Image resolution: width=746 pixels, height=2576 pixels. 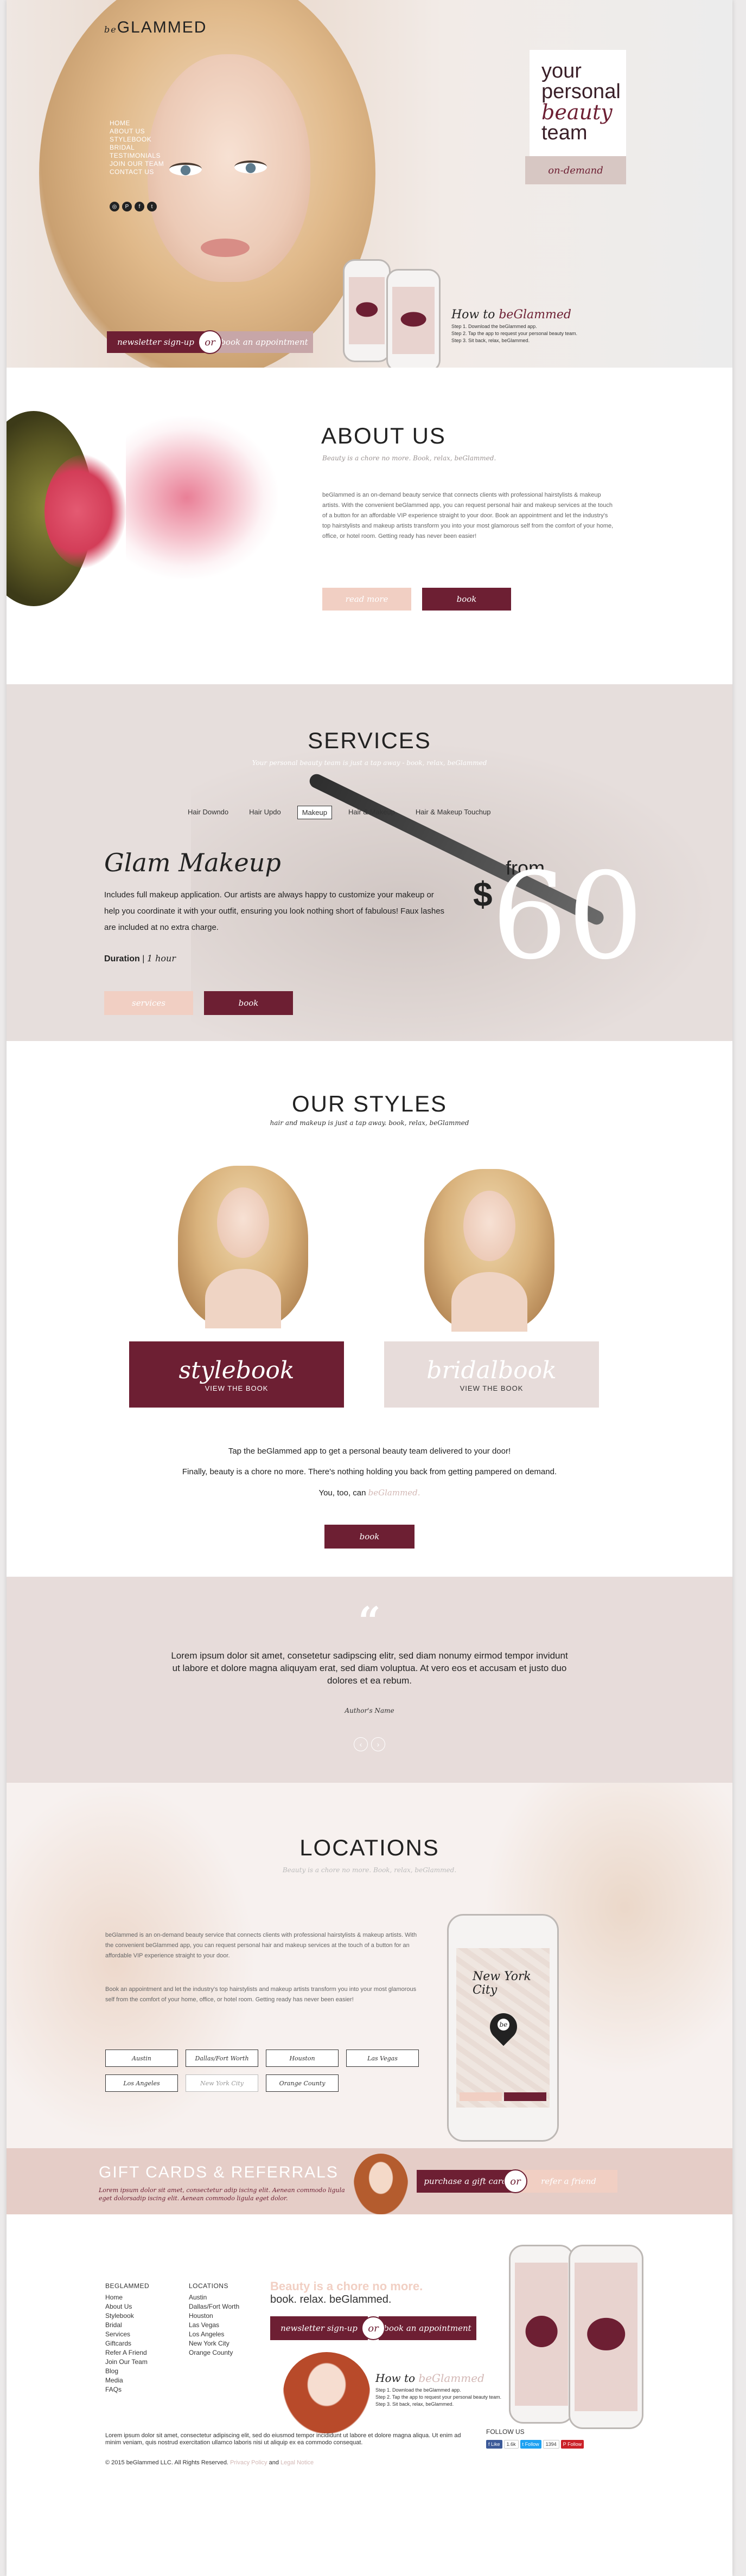 I want to click on howto-brand: beGlammed, so click(x=535, y=315).